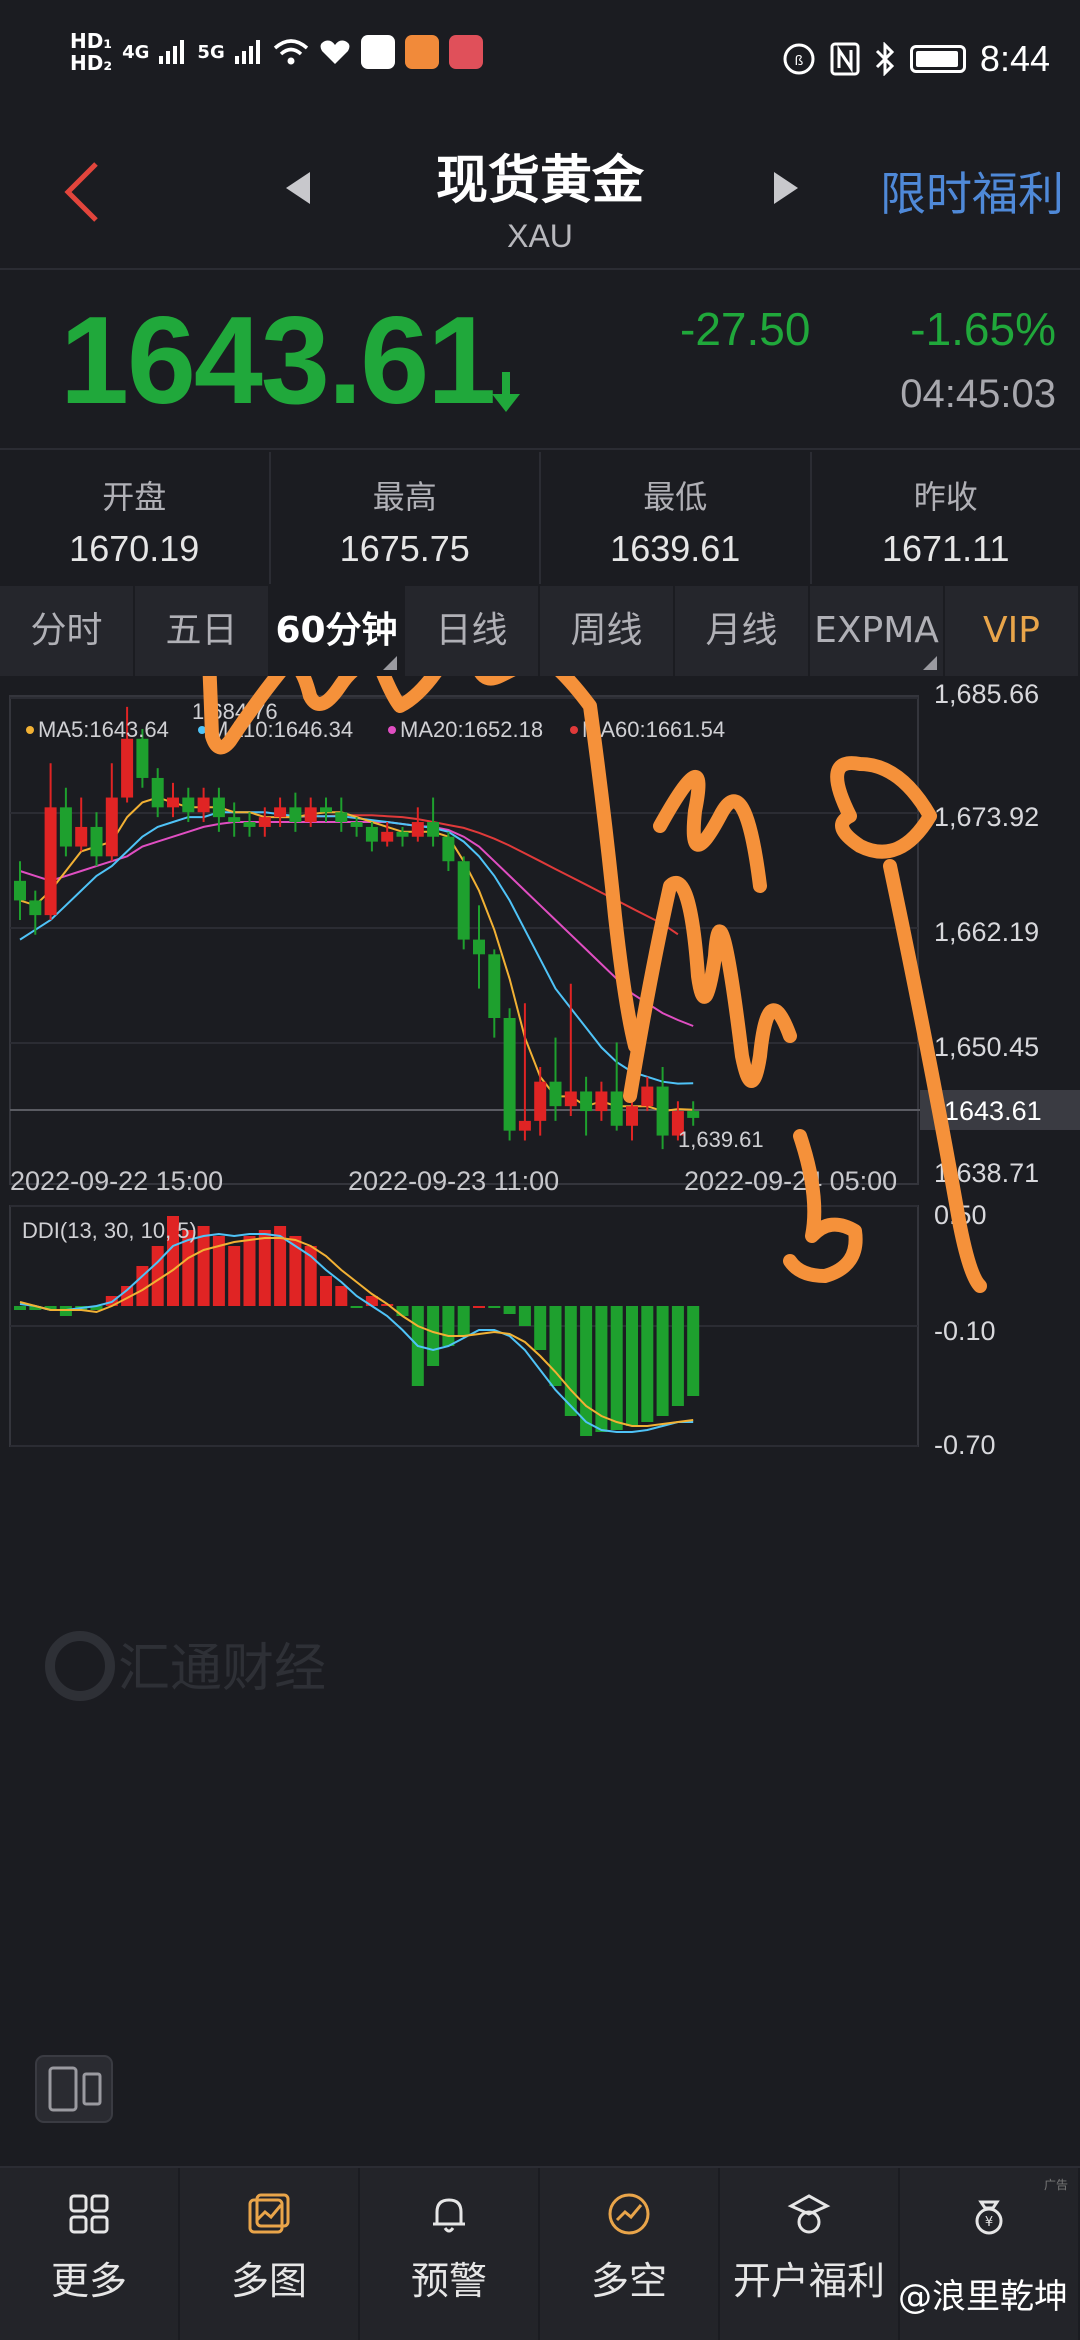  Describe the element at coordinates (1012, 631) in the screenshot. I see `tab-vip: VIP` at that location.